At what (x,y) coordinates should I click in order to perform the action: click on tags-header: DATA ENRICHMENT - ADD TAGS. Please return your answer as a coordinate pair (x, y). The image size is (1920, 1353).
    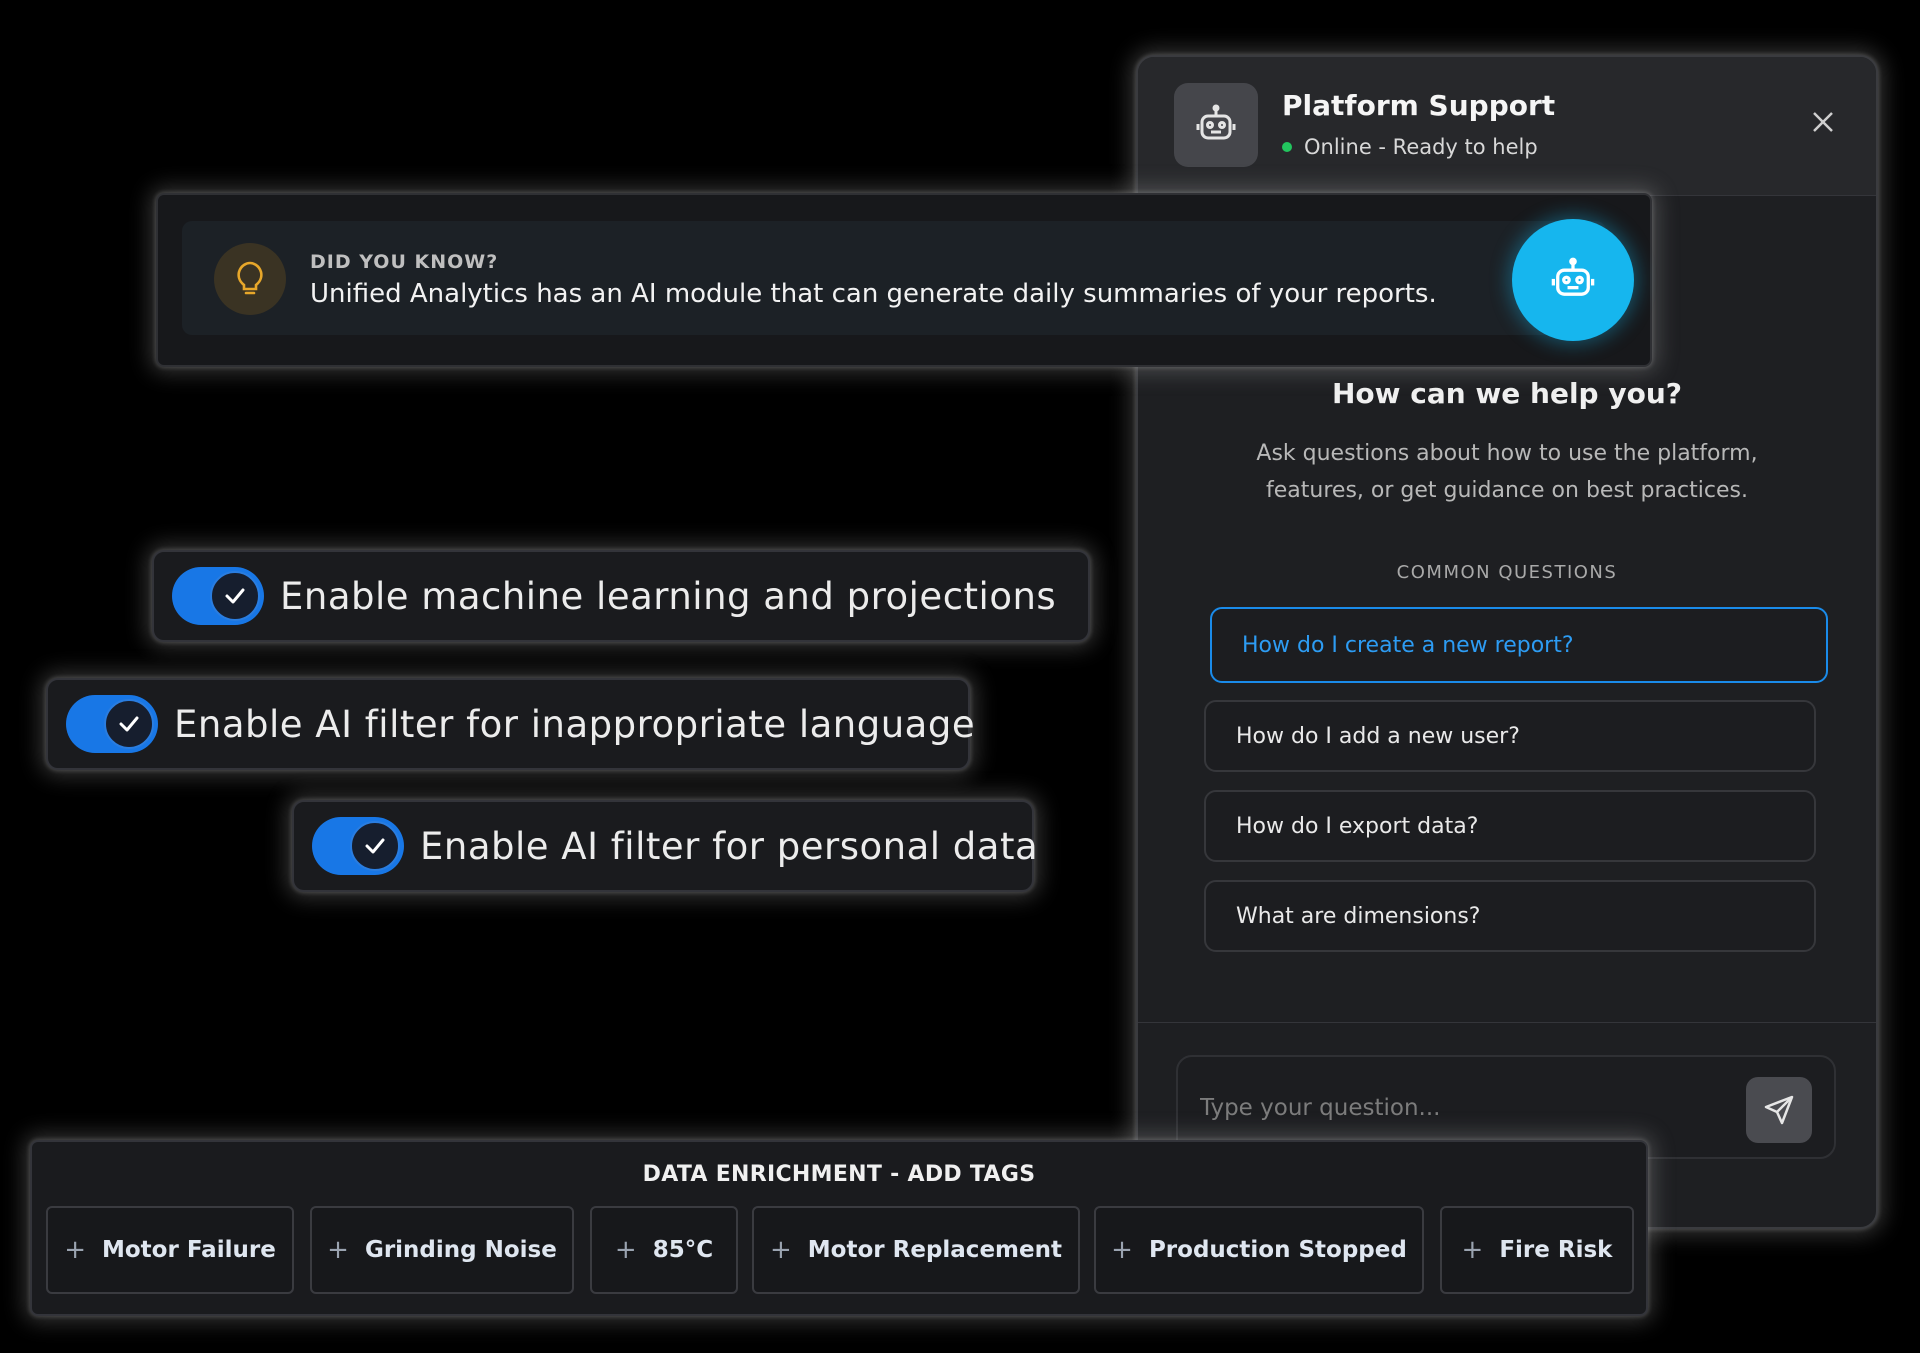
    Looking at the image, I should click on (839, 1174).